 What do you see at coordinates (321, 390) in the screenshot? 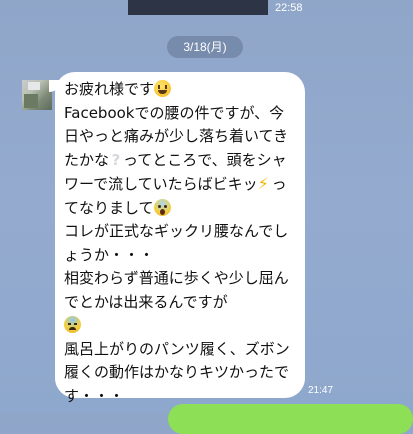
I see `message-timestamp: 21:47` at bounding box center [321, 390].